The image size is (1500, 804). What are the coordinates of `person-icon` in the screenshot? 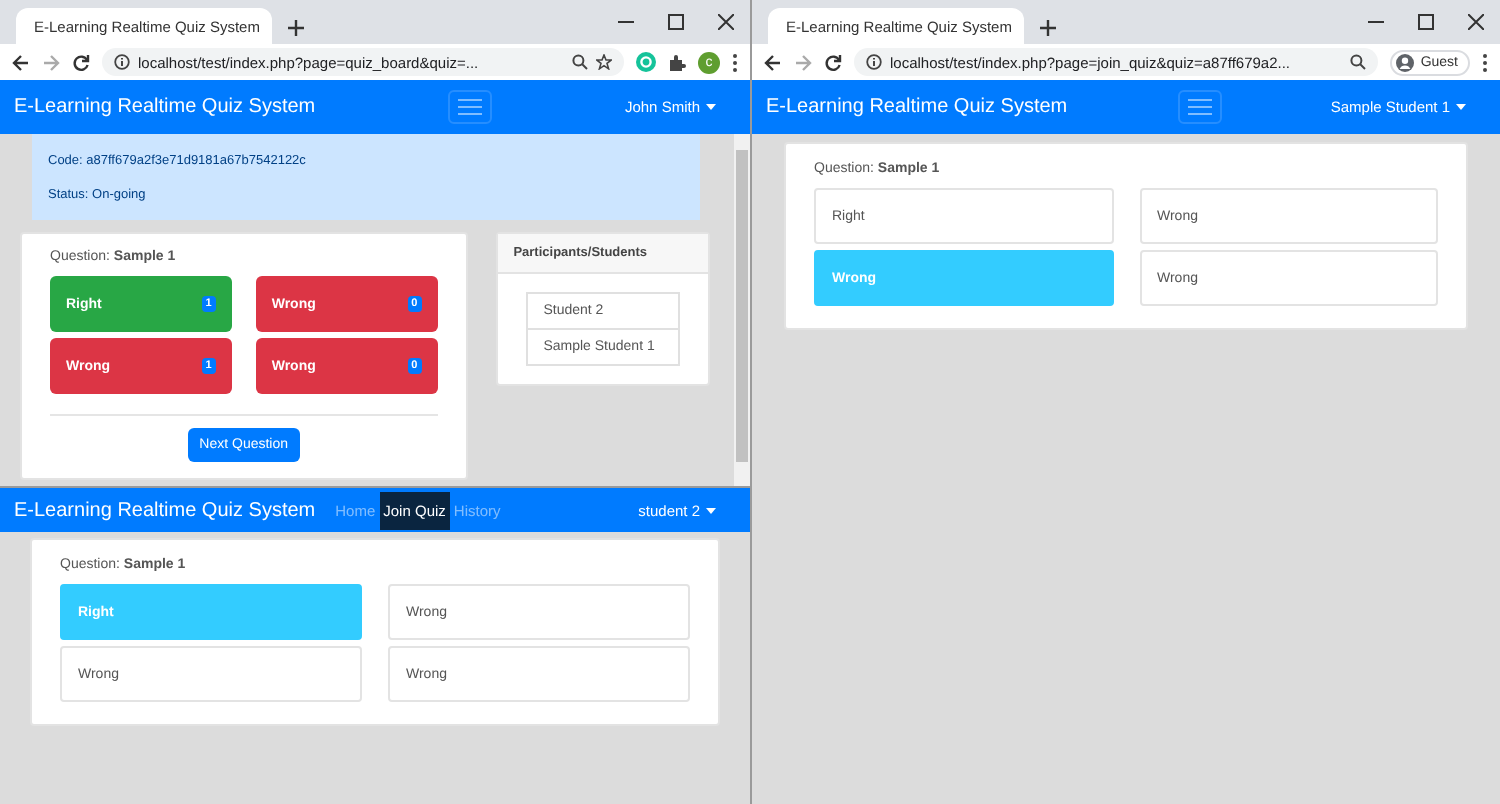 It's located at (1405, 62).